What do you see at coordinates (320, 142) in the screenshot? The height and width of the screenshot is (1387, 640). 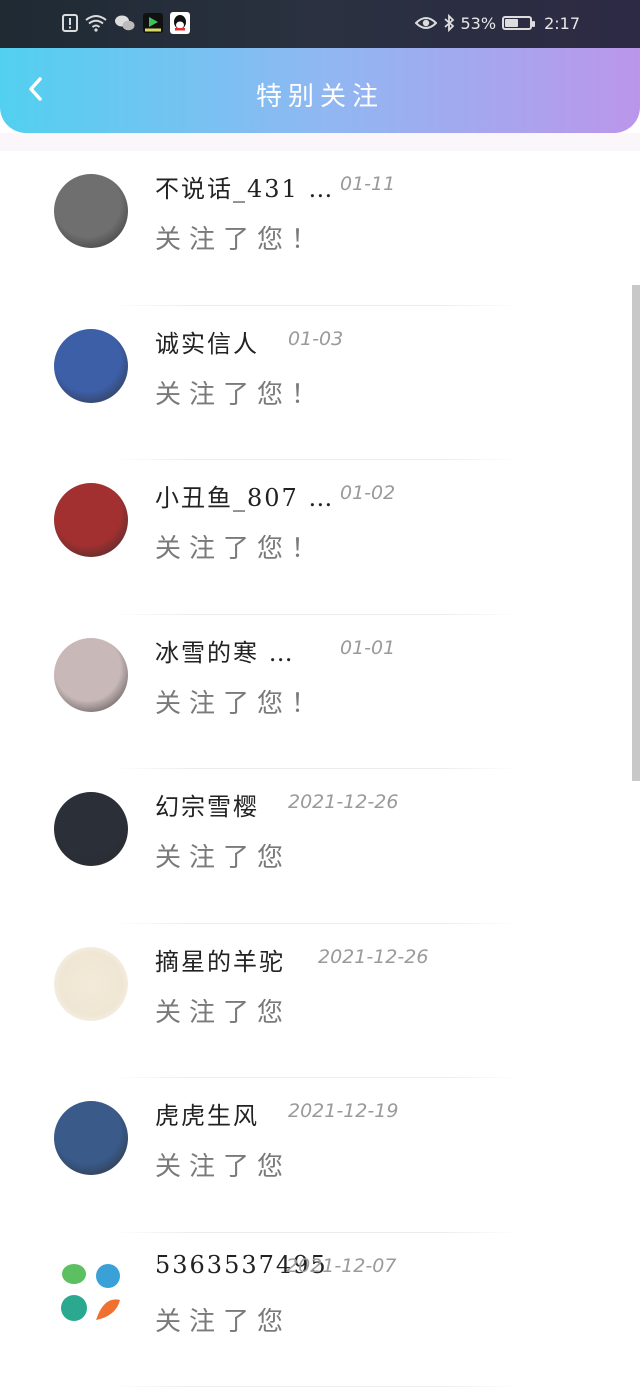 I see `header-shadow` at bounding box center [320, 142].